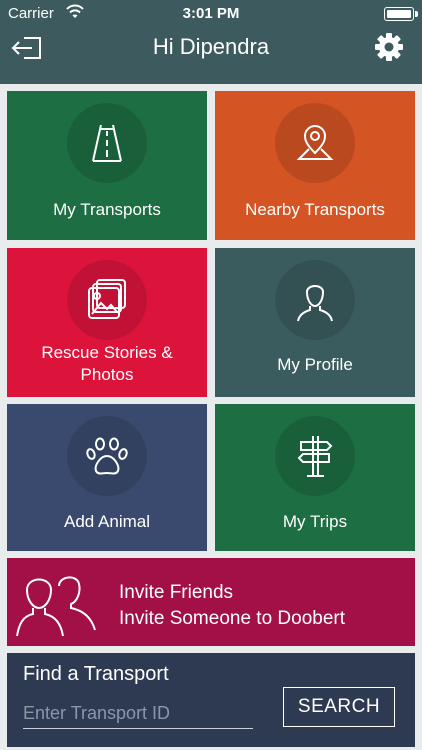  What do you see at coordinates (315, 303) in the screenshot?
I see `person-icon` at bounding box center [315, 303].